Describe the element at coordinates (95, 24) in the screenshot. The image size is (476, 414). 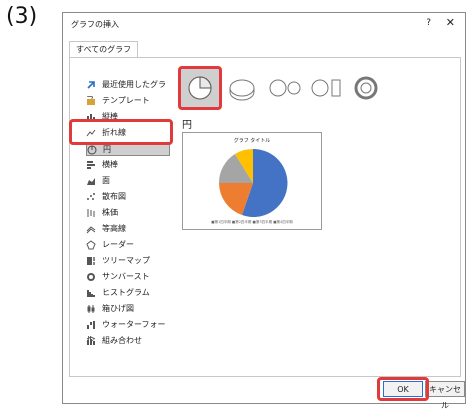
I see `dialog-title: グラフの挿入` at that location.